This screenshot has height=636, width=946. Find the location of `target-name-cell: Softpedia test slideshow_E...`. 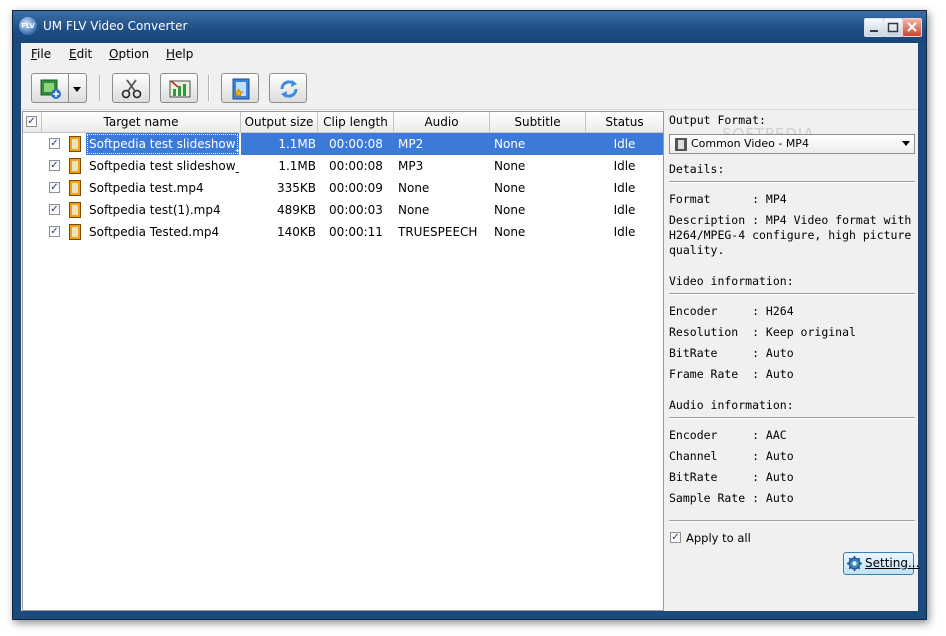

target-name-cell: Softpedia test slideshow_E... is located at coordinates (162, 144).